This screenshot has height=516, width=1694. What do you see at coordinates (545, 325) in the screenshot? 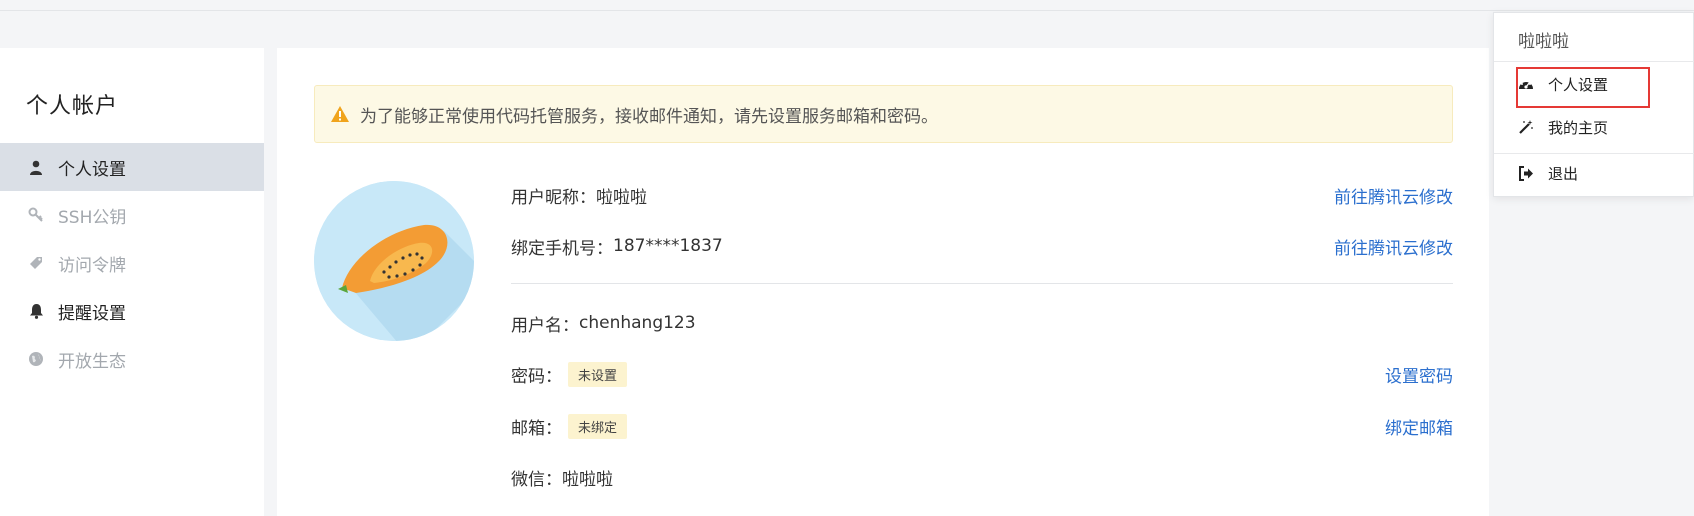
I see `username-label: 用户名：` at bounding box center [545, 325].